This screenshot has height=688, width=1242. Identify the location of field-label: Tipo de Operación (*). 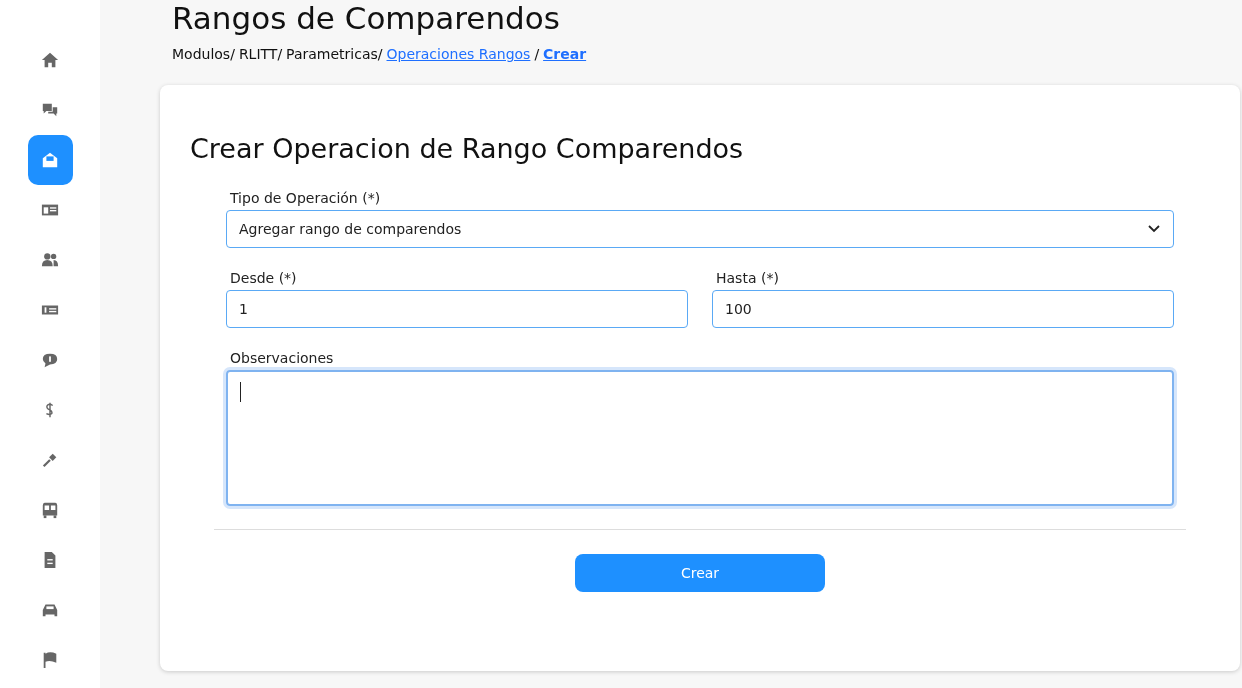
(305, 198).